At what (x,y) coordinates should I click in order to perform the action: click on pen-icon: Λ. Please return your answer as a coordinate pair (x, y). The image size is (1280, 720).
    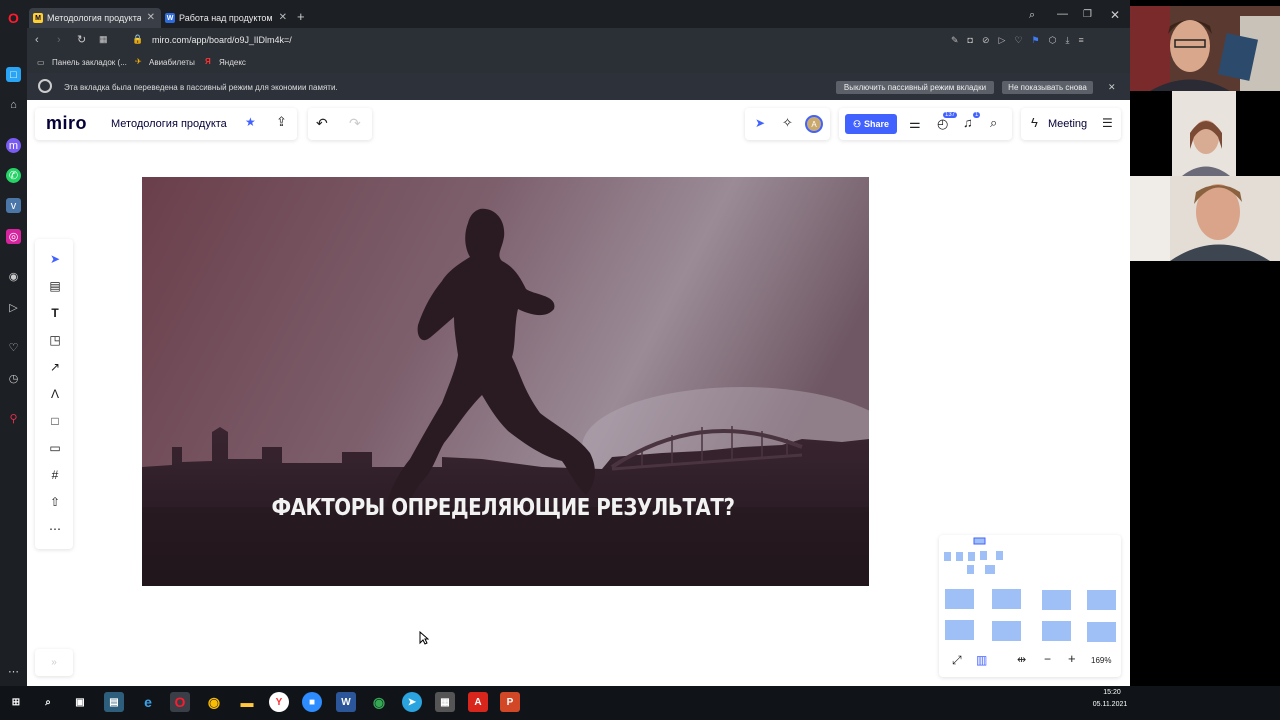
    Looking at the image, I should click on (55, 394).